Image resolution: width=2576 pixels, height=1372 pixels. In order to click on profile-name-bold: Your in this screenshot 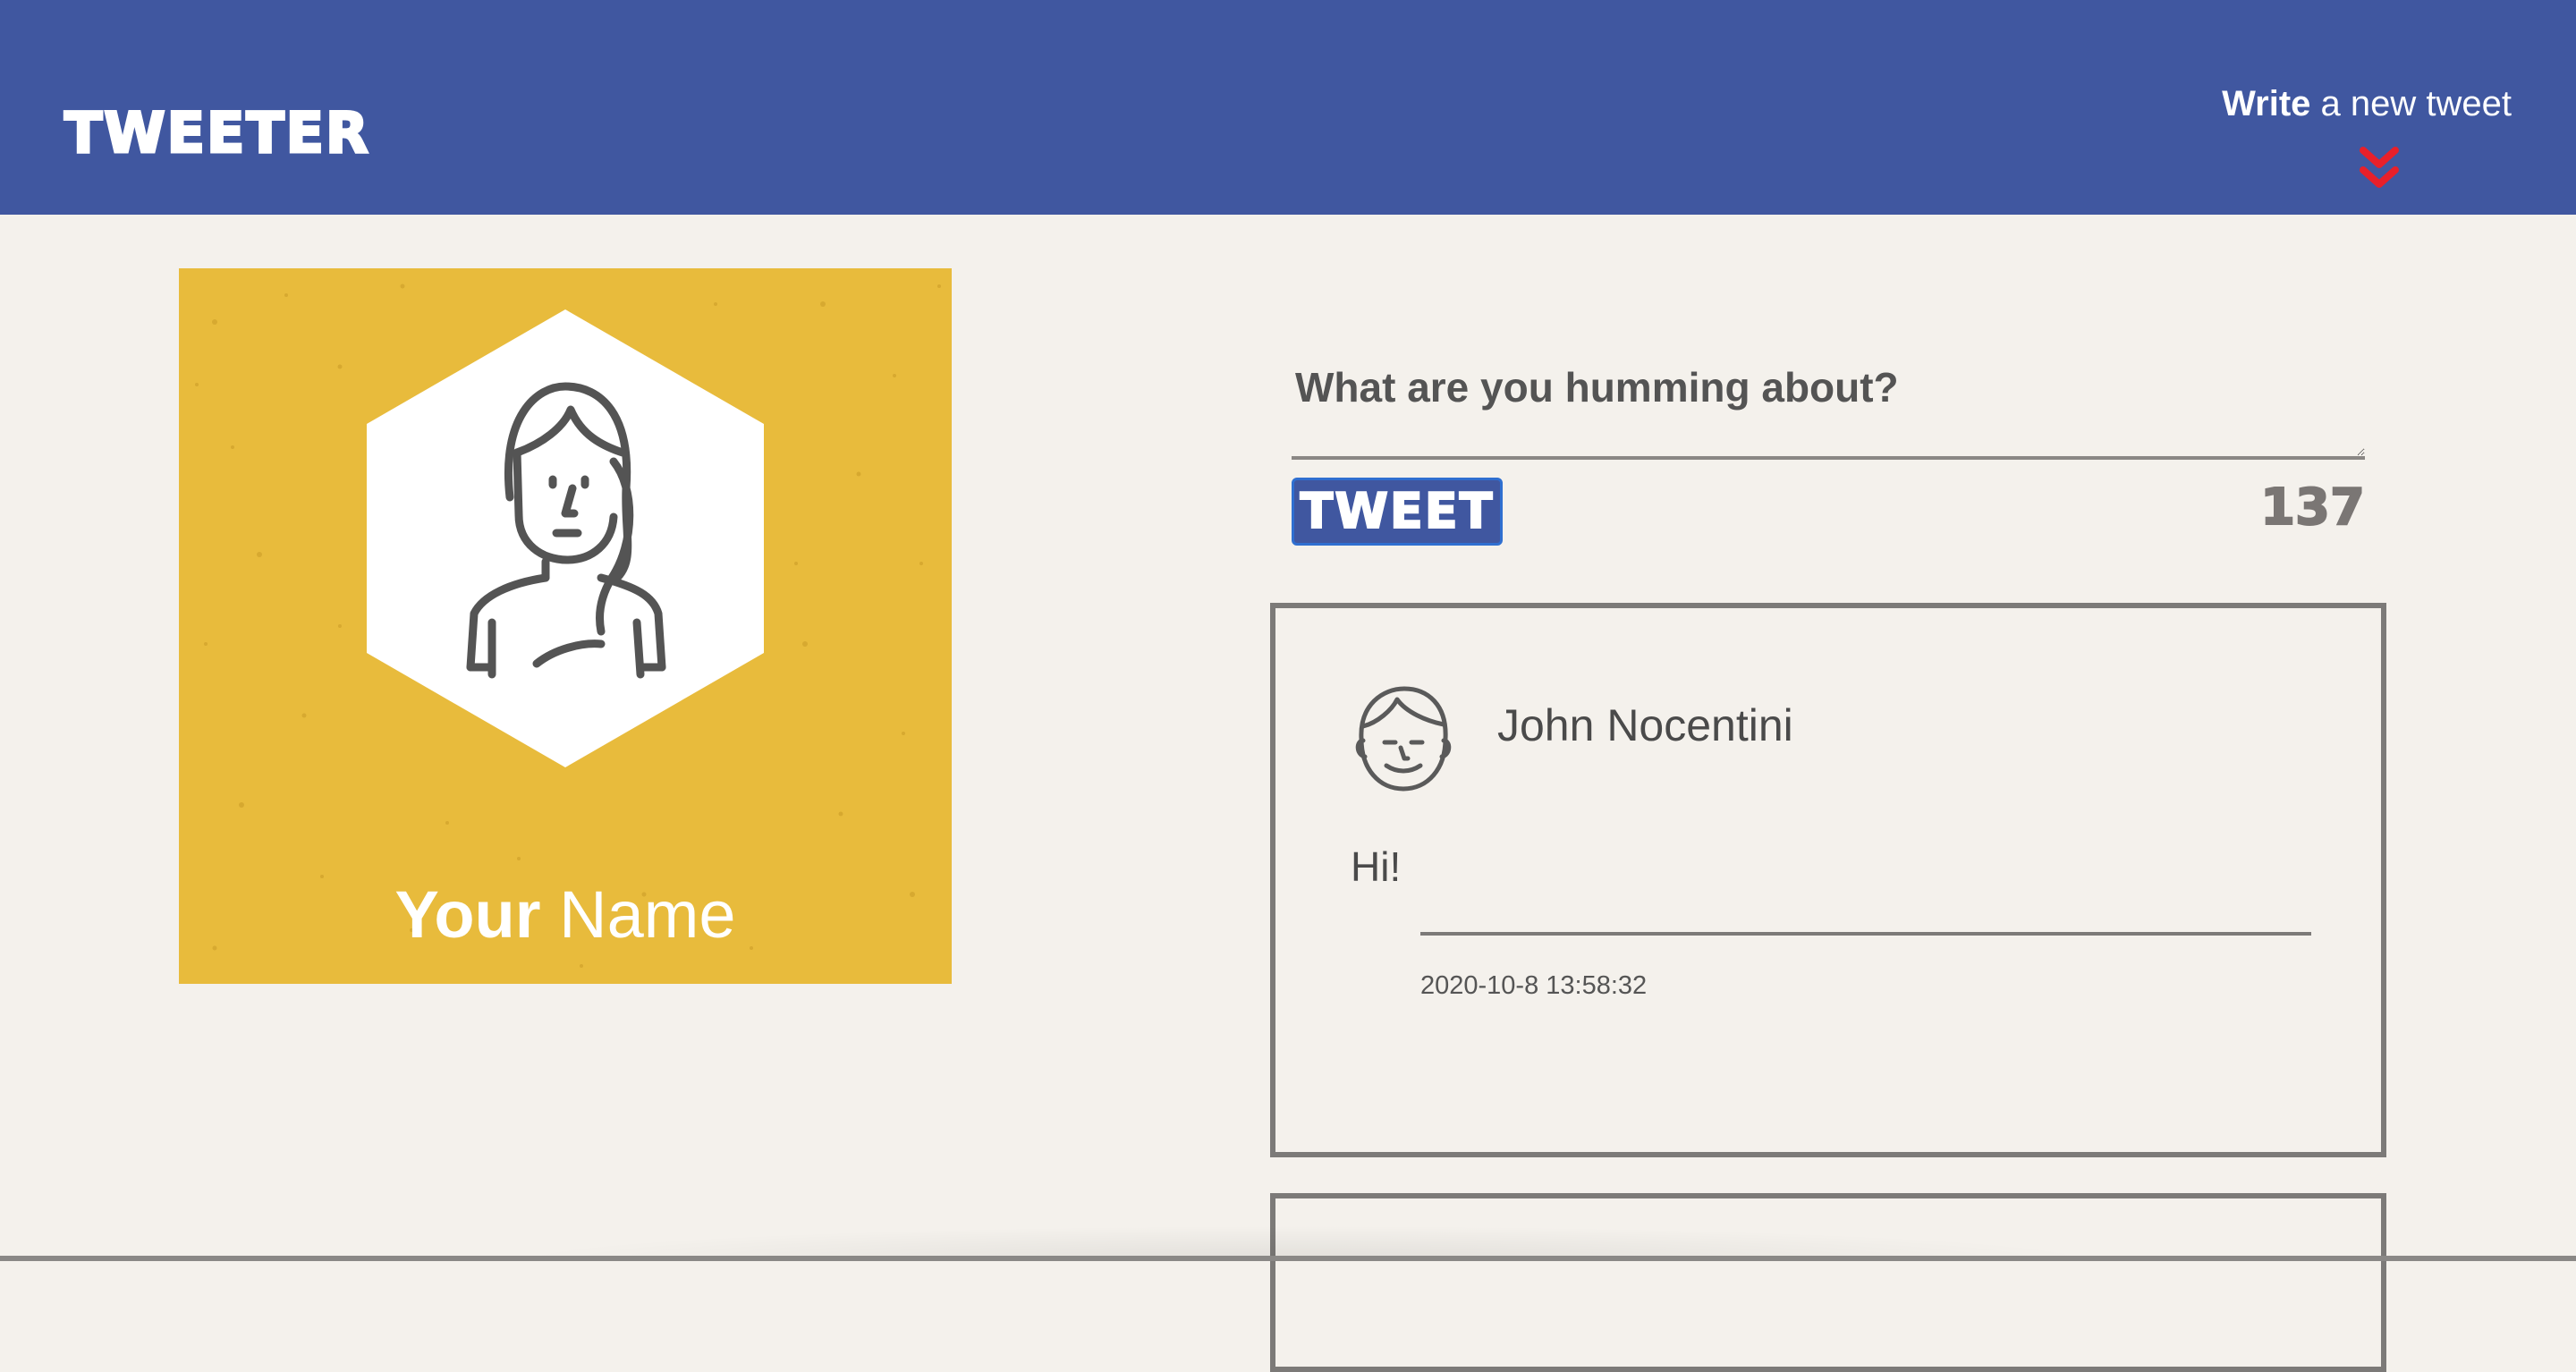, I will do `click(467, 915)`.